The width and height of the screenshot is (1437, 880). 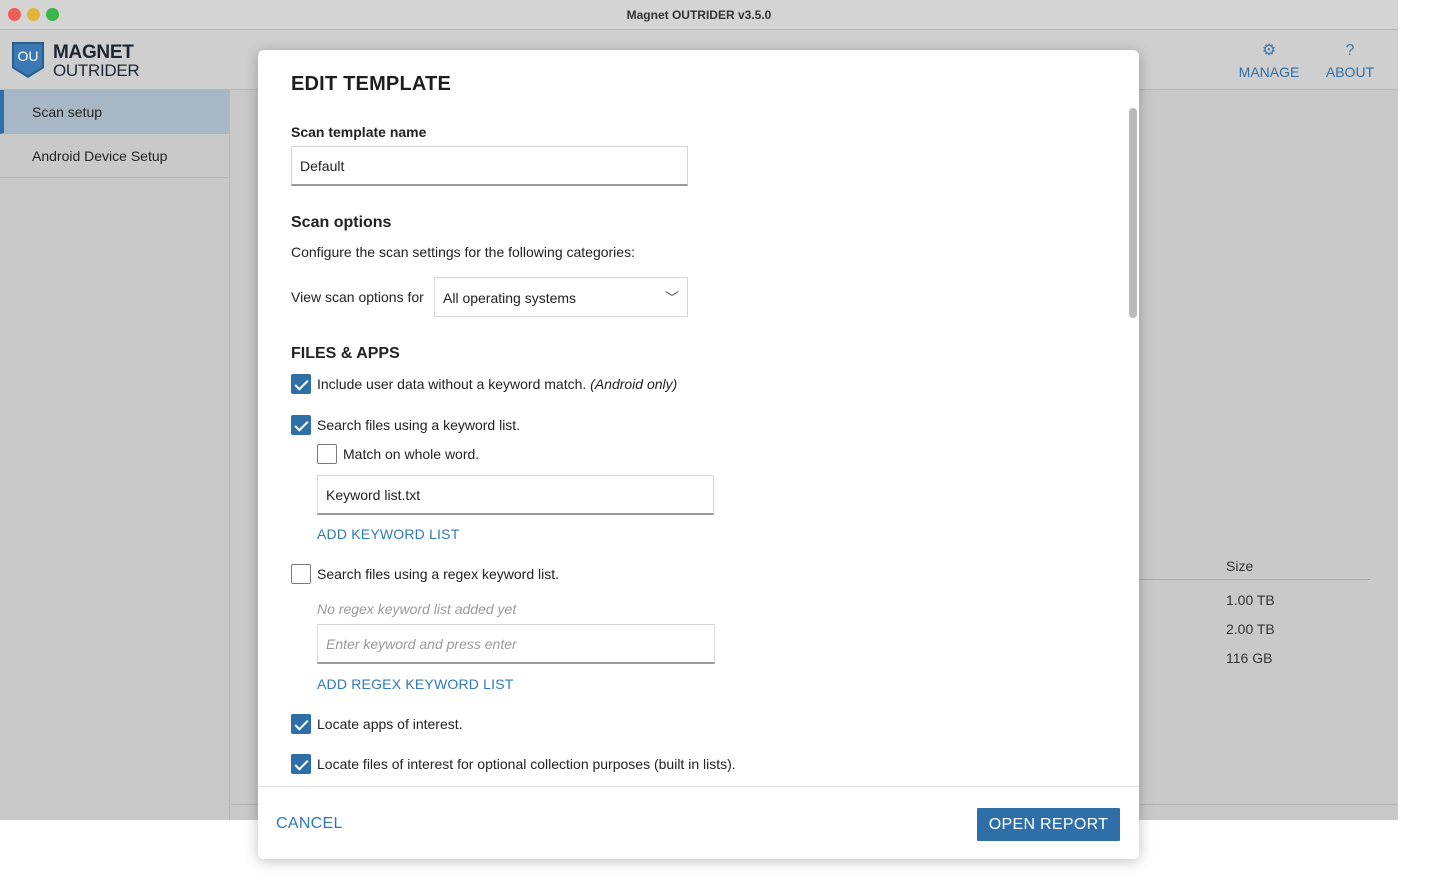 What do you see at coordinates (1269, 50) in the screenshot?
I see `gear-icon: ⚙` at bounding box center [1269, 50].